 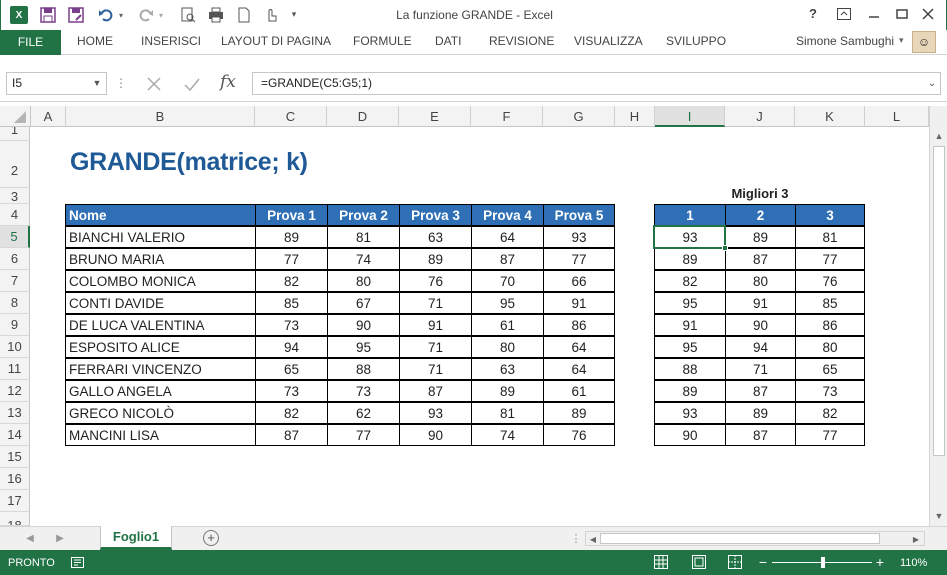 What do you see at coordinates (830, 237) in the screenshot?
I see `top3-cell: 81` at bounding box center [830, 237].